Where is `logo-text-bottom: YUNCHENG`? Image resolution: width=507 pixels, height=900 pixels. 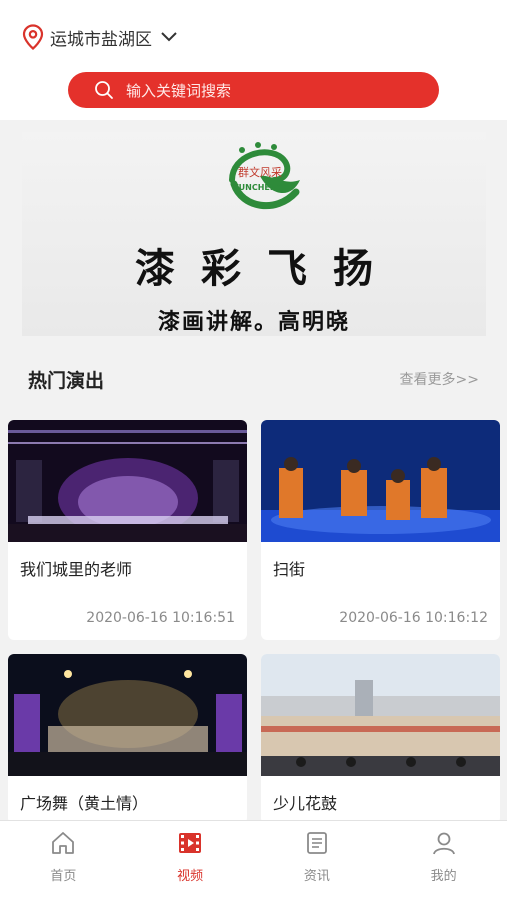 logo-text-bottom: YUNCHENG is located at coordinates (257, 187).